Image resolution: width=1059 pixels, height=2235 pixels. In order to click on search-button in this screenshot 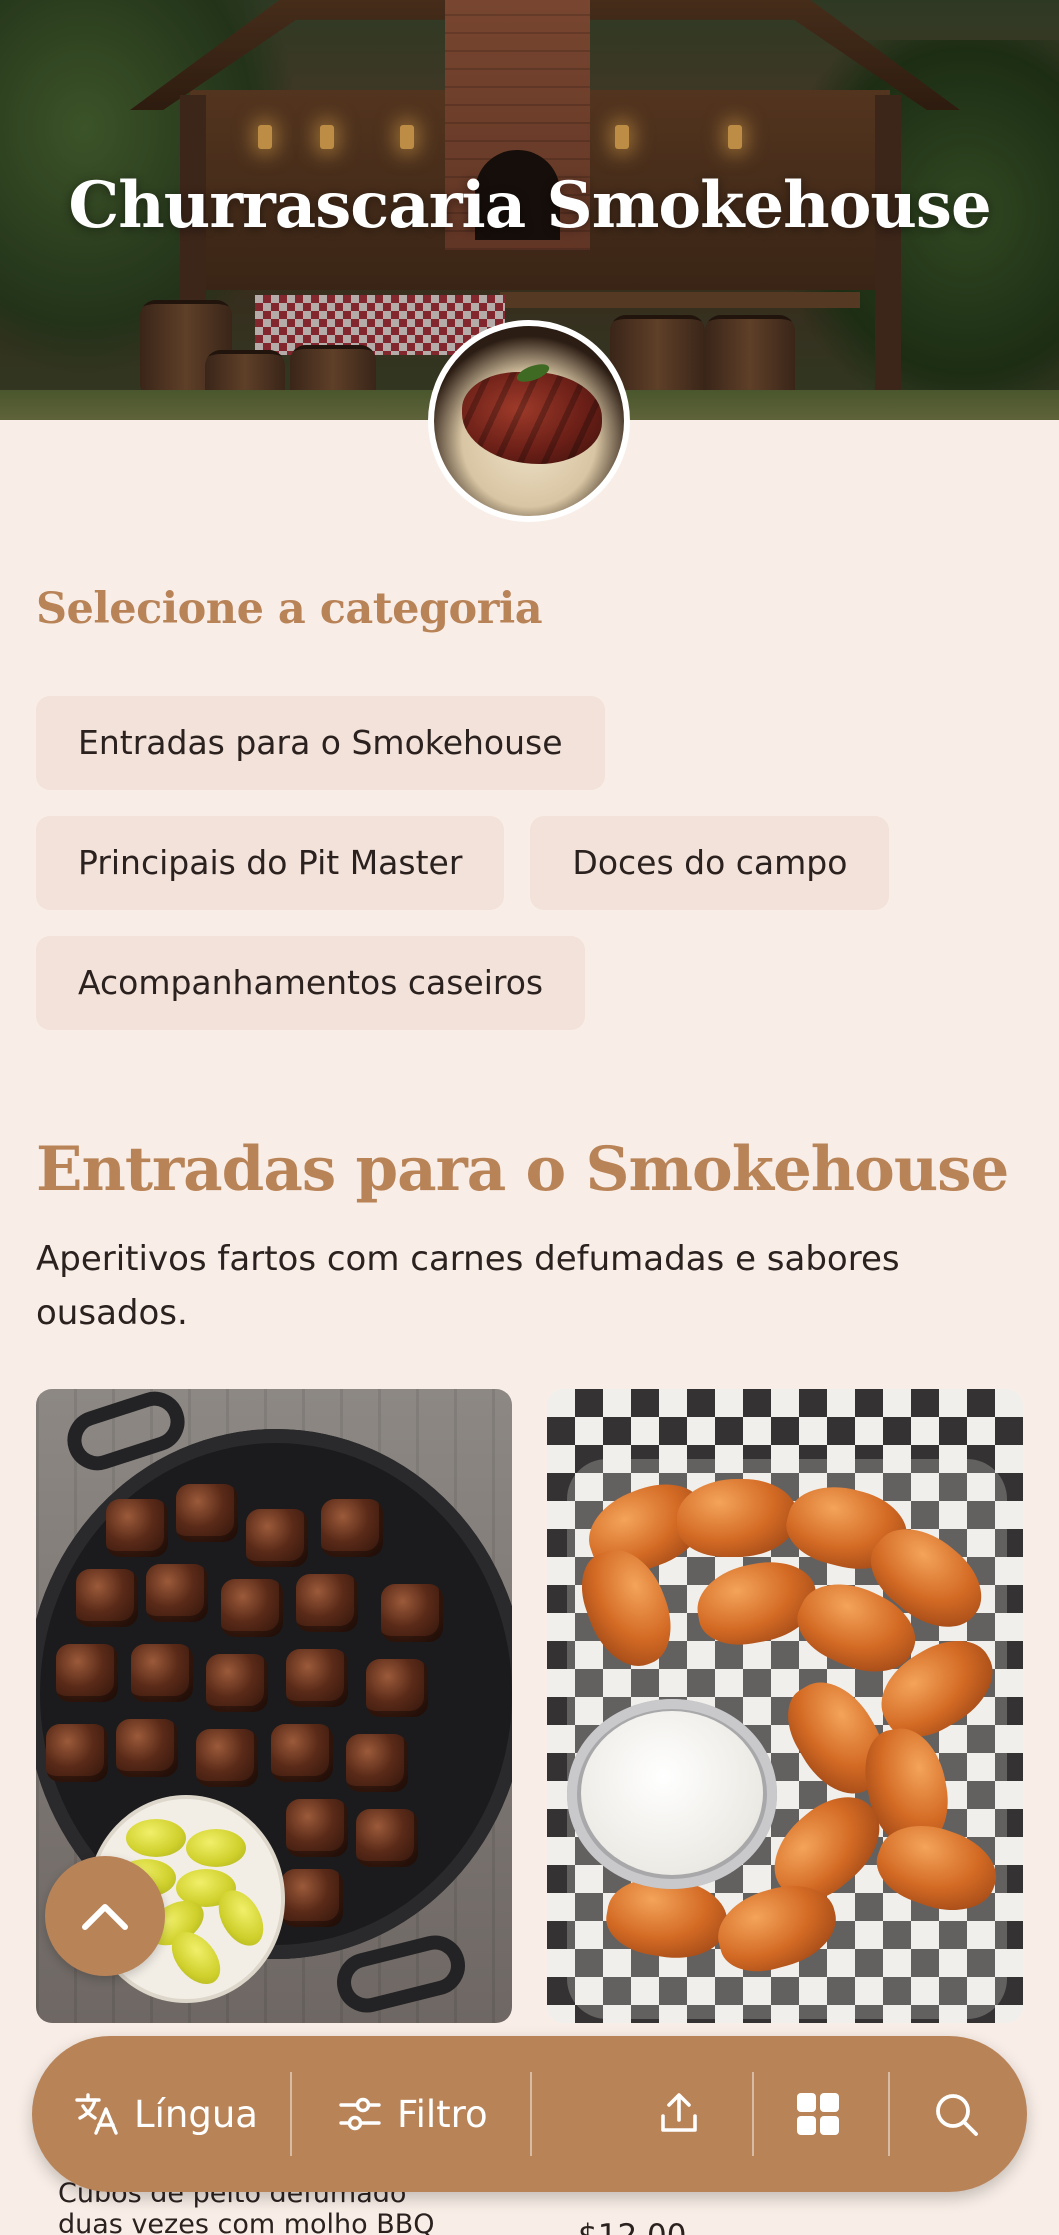, I will do `click(956, 2114)`.